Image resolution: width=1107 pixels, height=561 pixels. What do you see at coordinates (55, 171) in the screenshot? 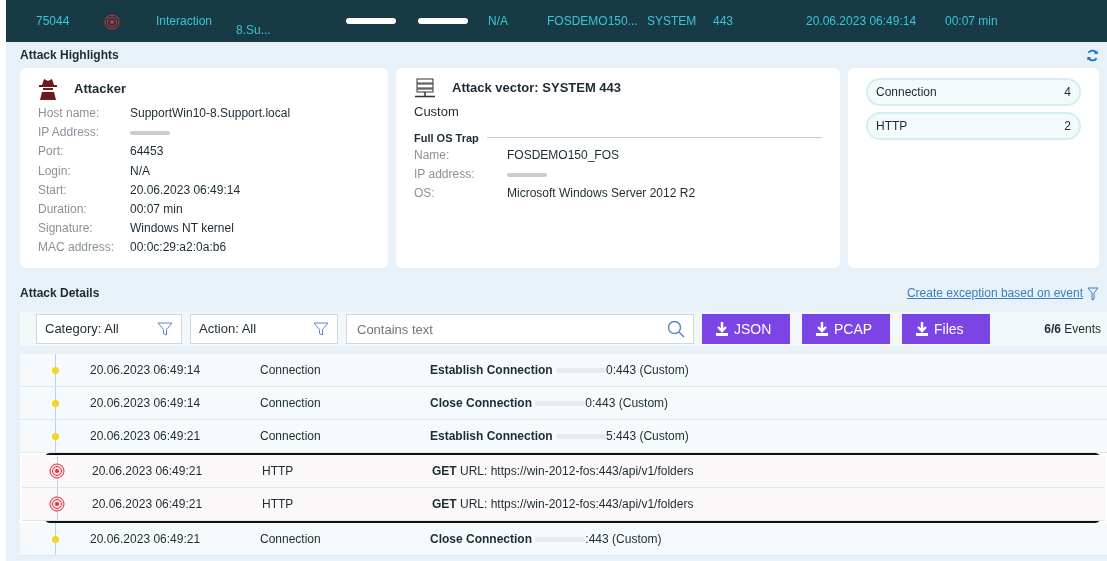
I see `field-label: Login:` at bounding box center [55, 171].